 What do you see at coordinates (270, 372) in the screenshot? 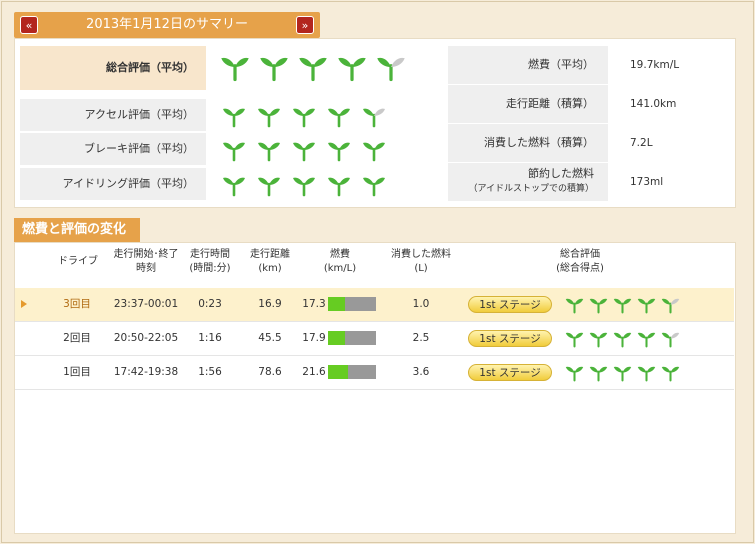
I see `drive-distance: 78.6` at bounding box center [270, 372].